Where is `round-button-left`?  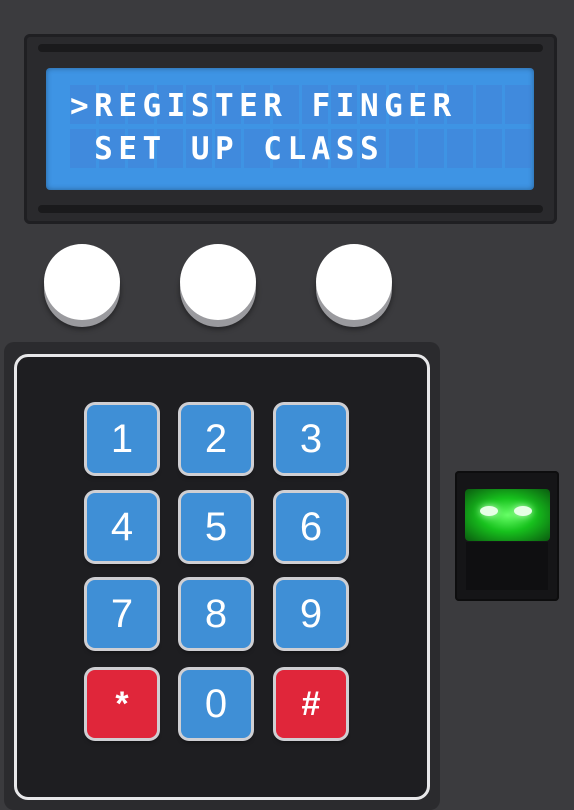 round-button-left is located at coordinates (82, 282).